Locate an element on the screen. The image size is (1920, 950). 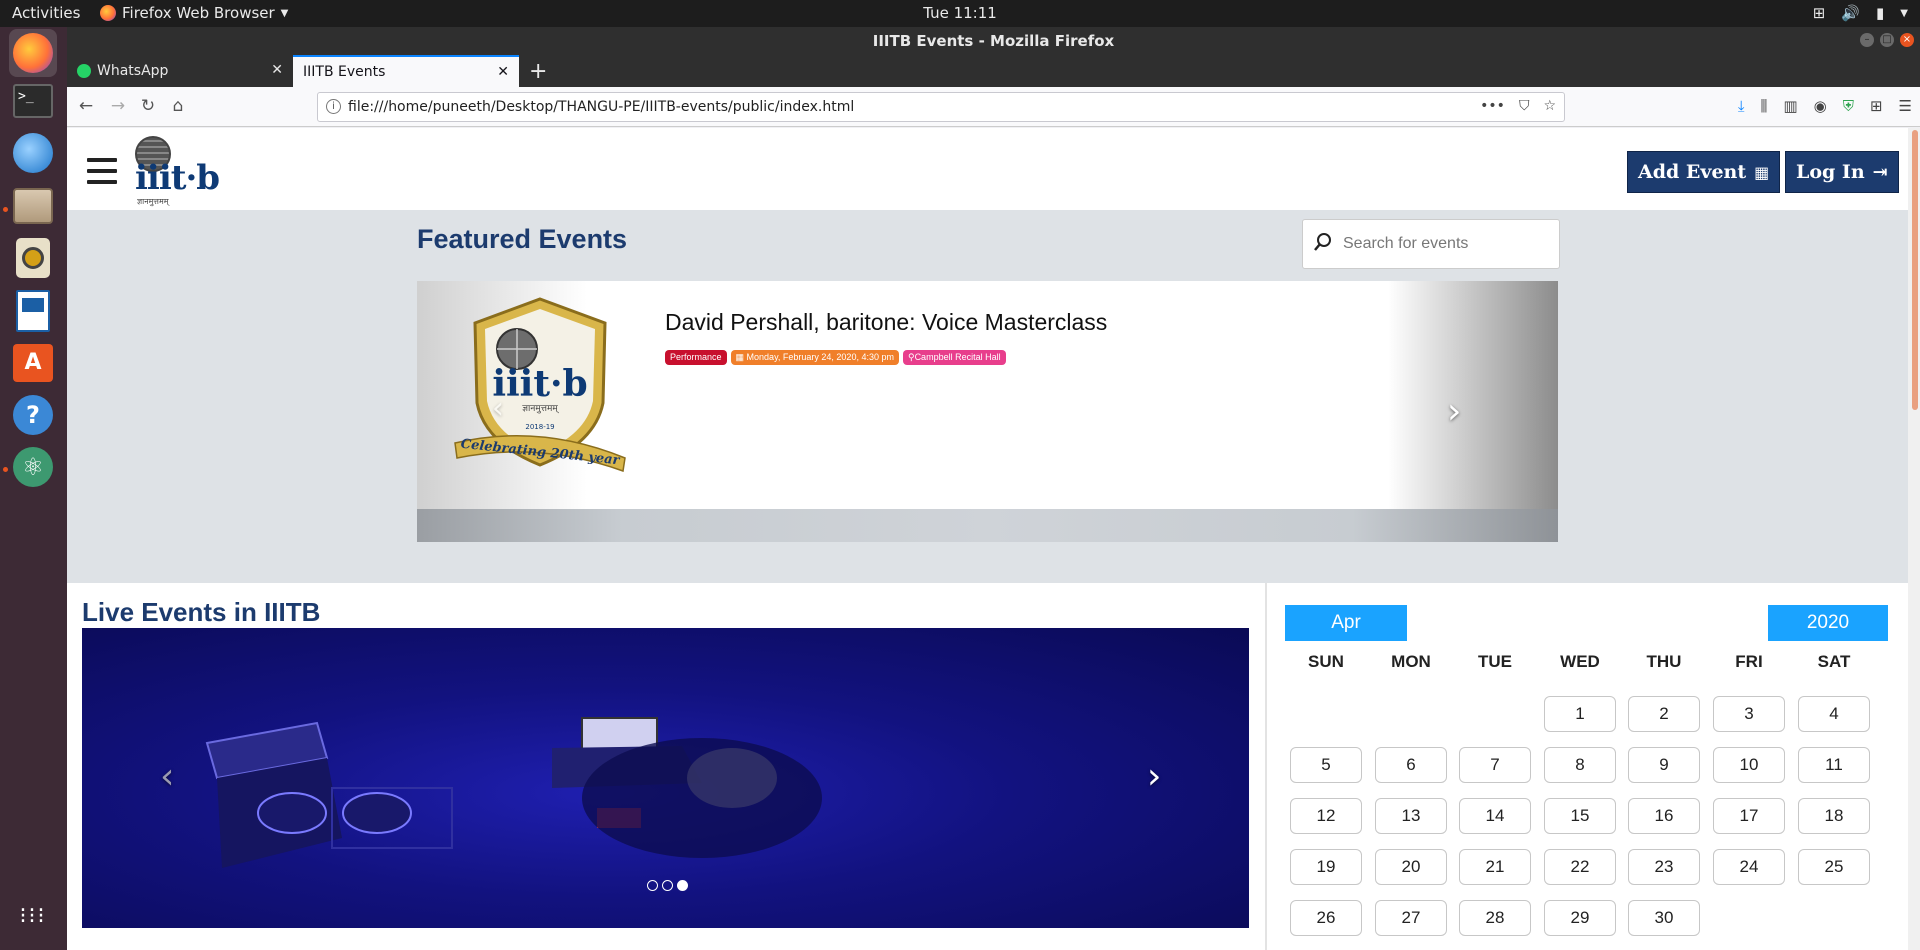
dock-terminal: >_ is located at coordinates (33, 101).